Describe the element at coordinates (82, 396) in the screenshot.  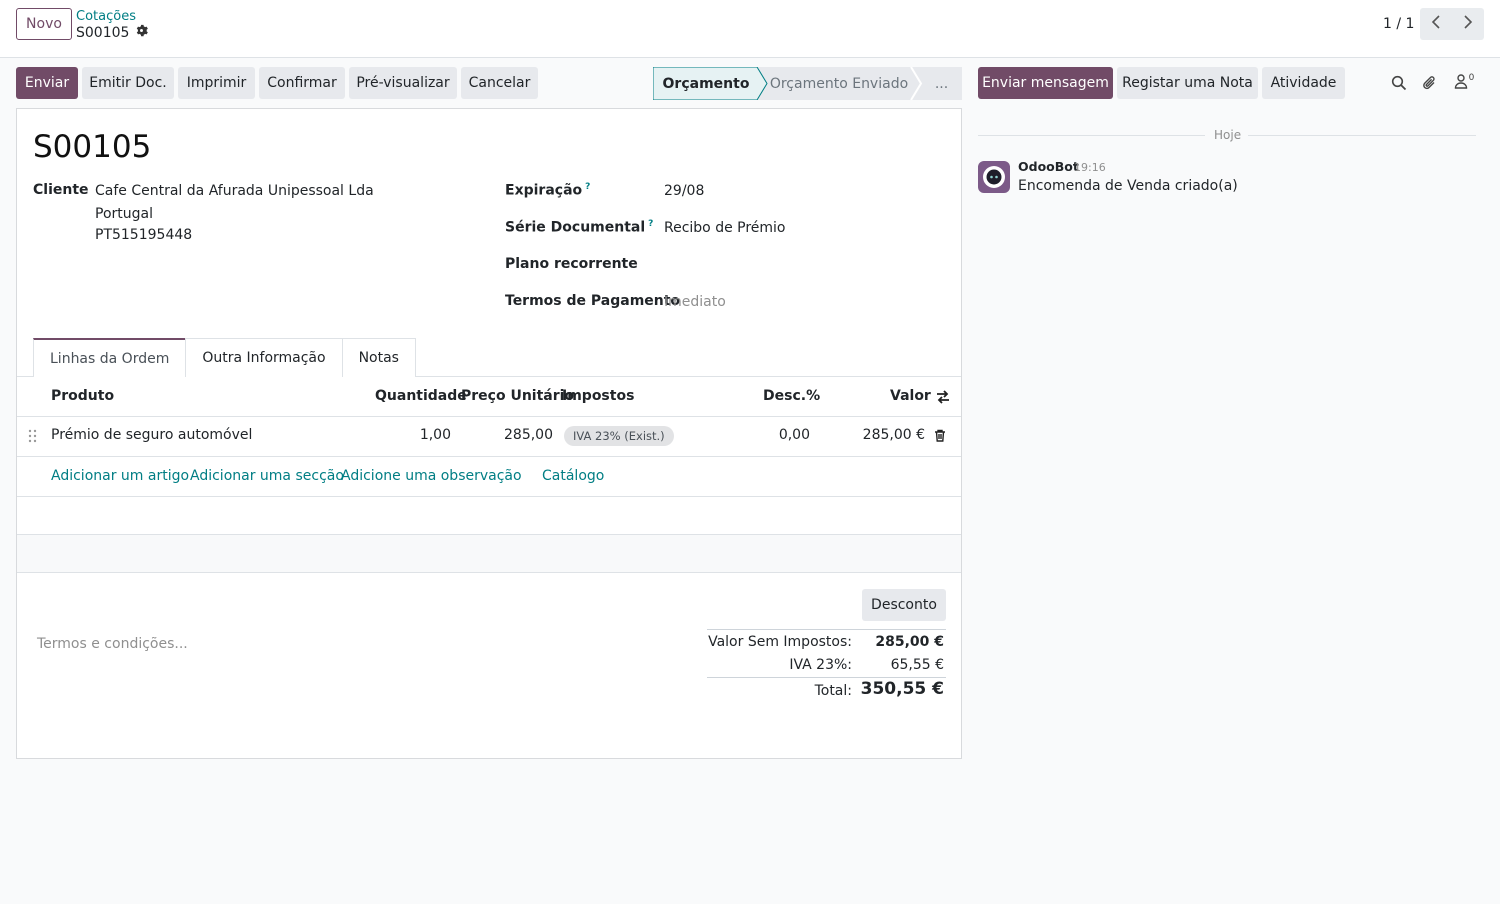
I see `column-header-product: Produto` at that location.